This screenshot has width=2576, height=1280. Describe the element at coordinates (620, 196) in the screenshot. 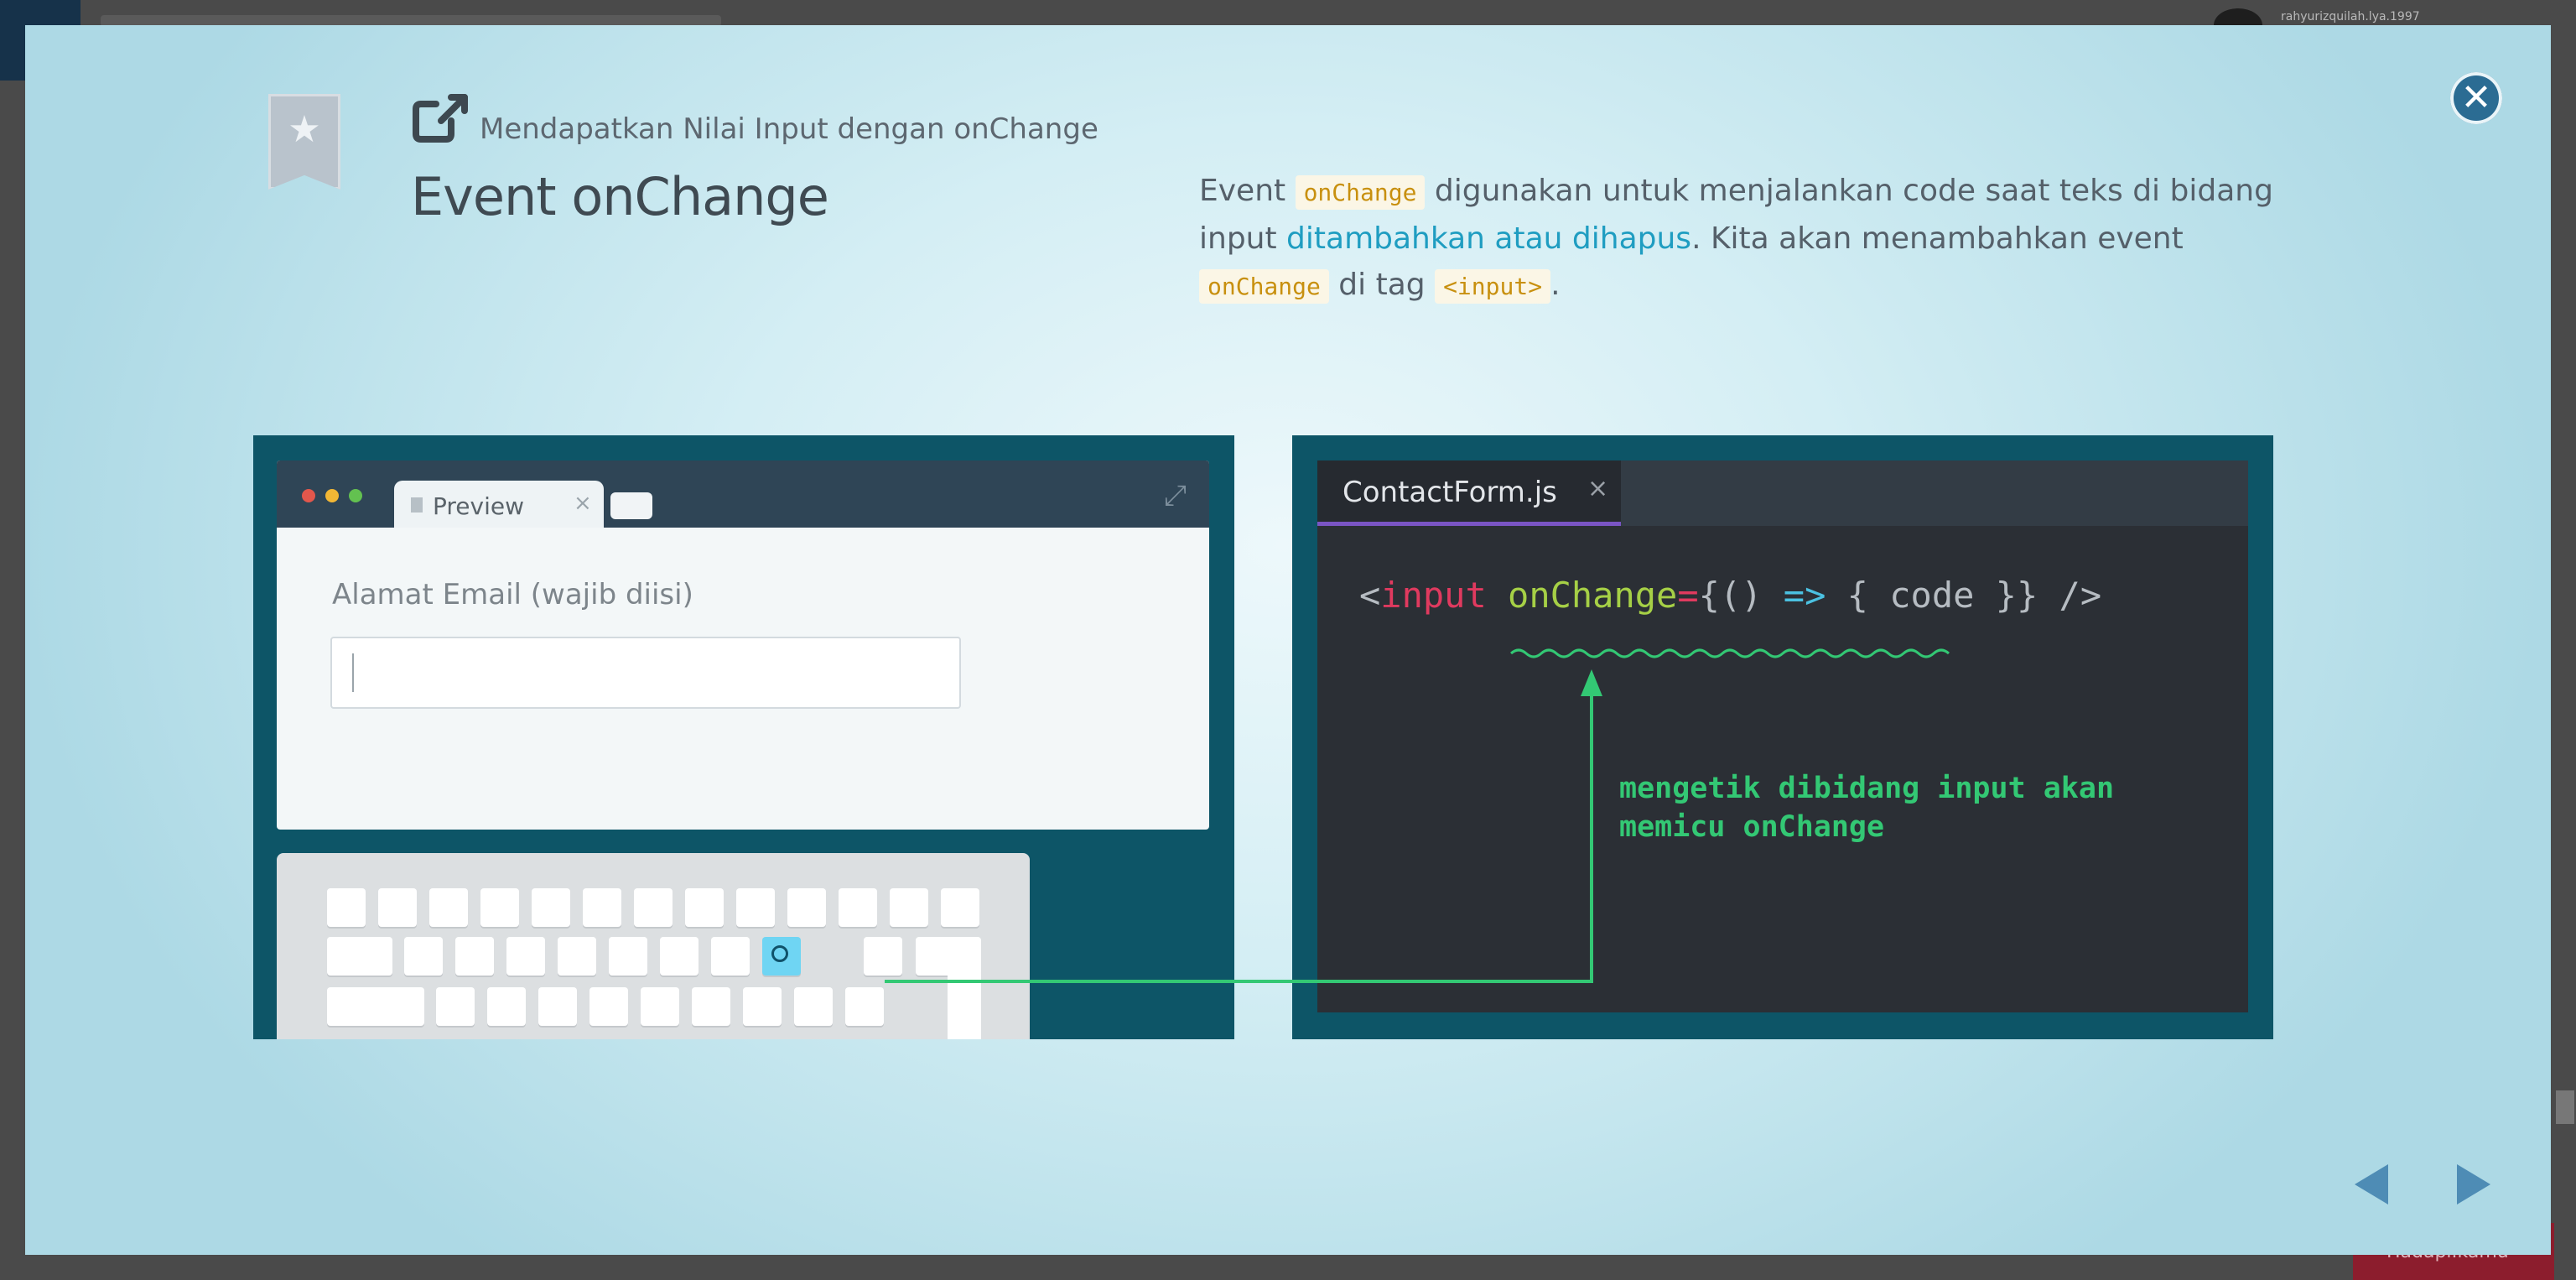

I see `page-title: Event onChange` at that location.